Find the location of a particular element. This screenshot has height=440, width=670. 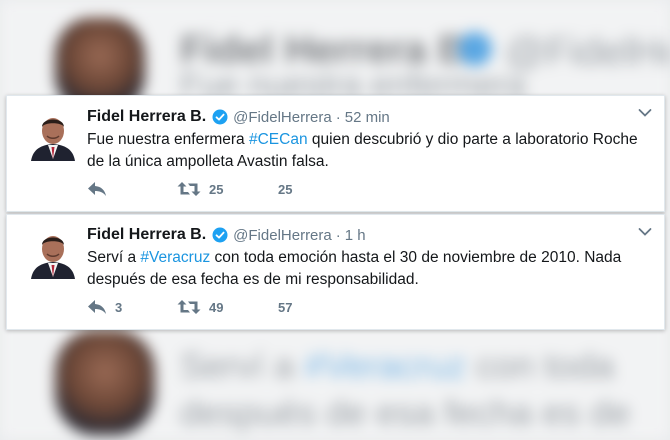

background-verified-icon is located at coordinates (475, 49).